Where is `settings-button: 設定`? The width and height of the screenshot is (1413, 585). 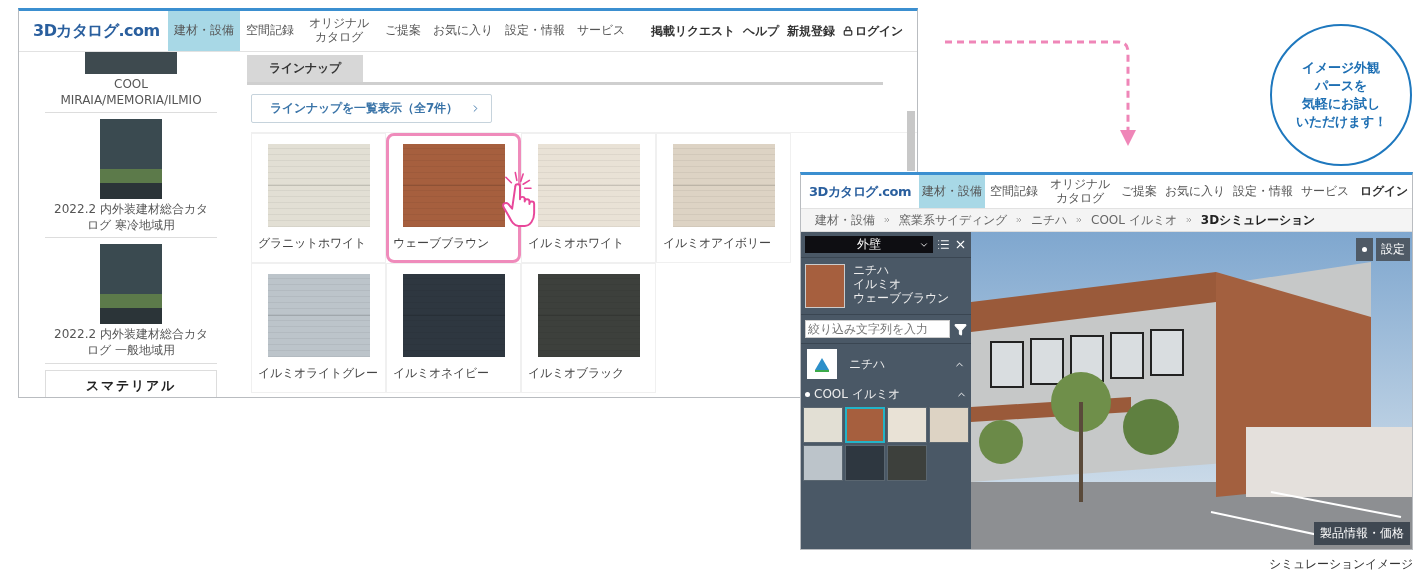 settings-button: 設定 is located at coordinates (1393, 249).